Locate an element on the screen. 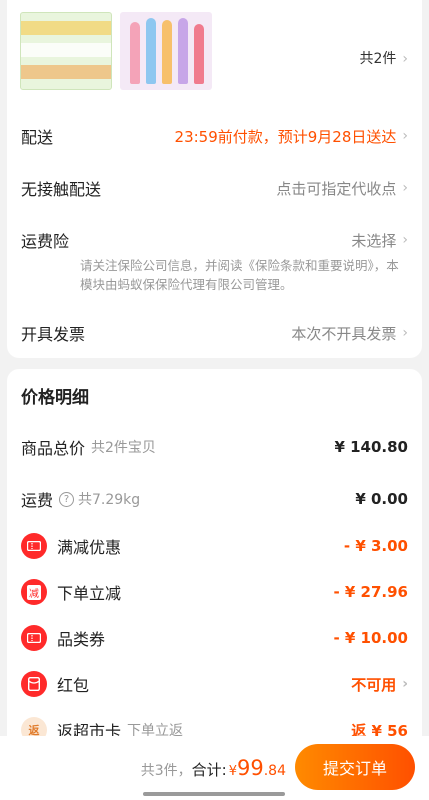  insurance-label: 运费险 is located at coordinates (45, 241).